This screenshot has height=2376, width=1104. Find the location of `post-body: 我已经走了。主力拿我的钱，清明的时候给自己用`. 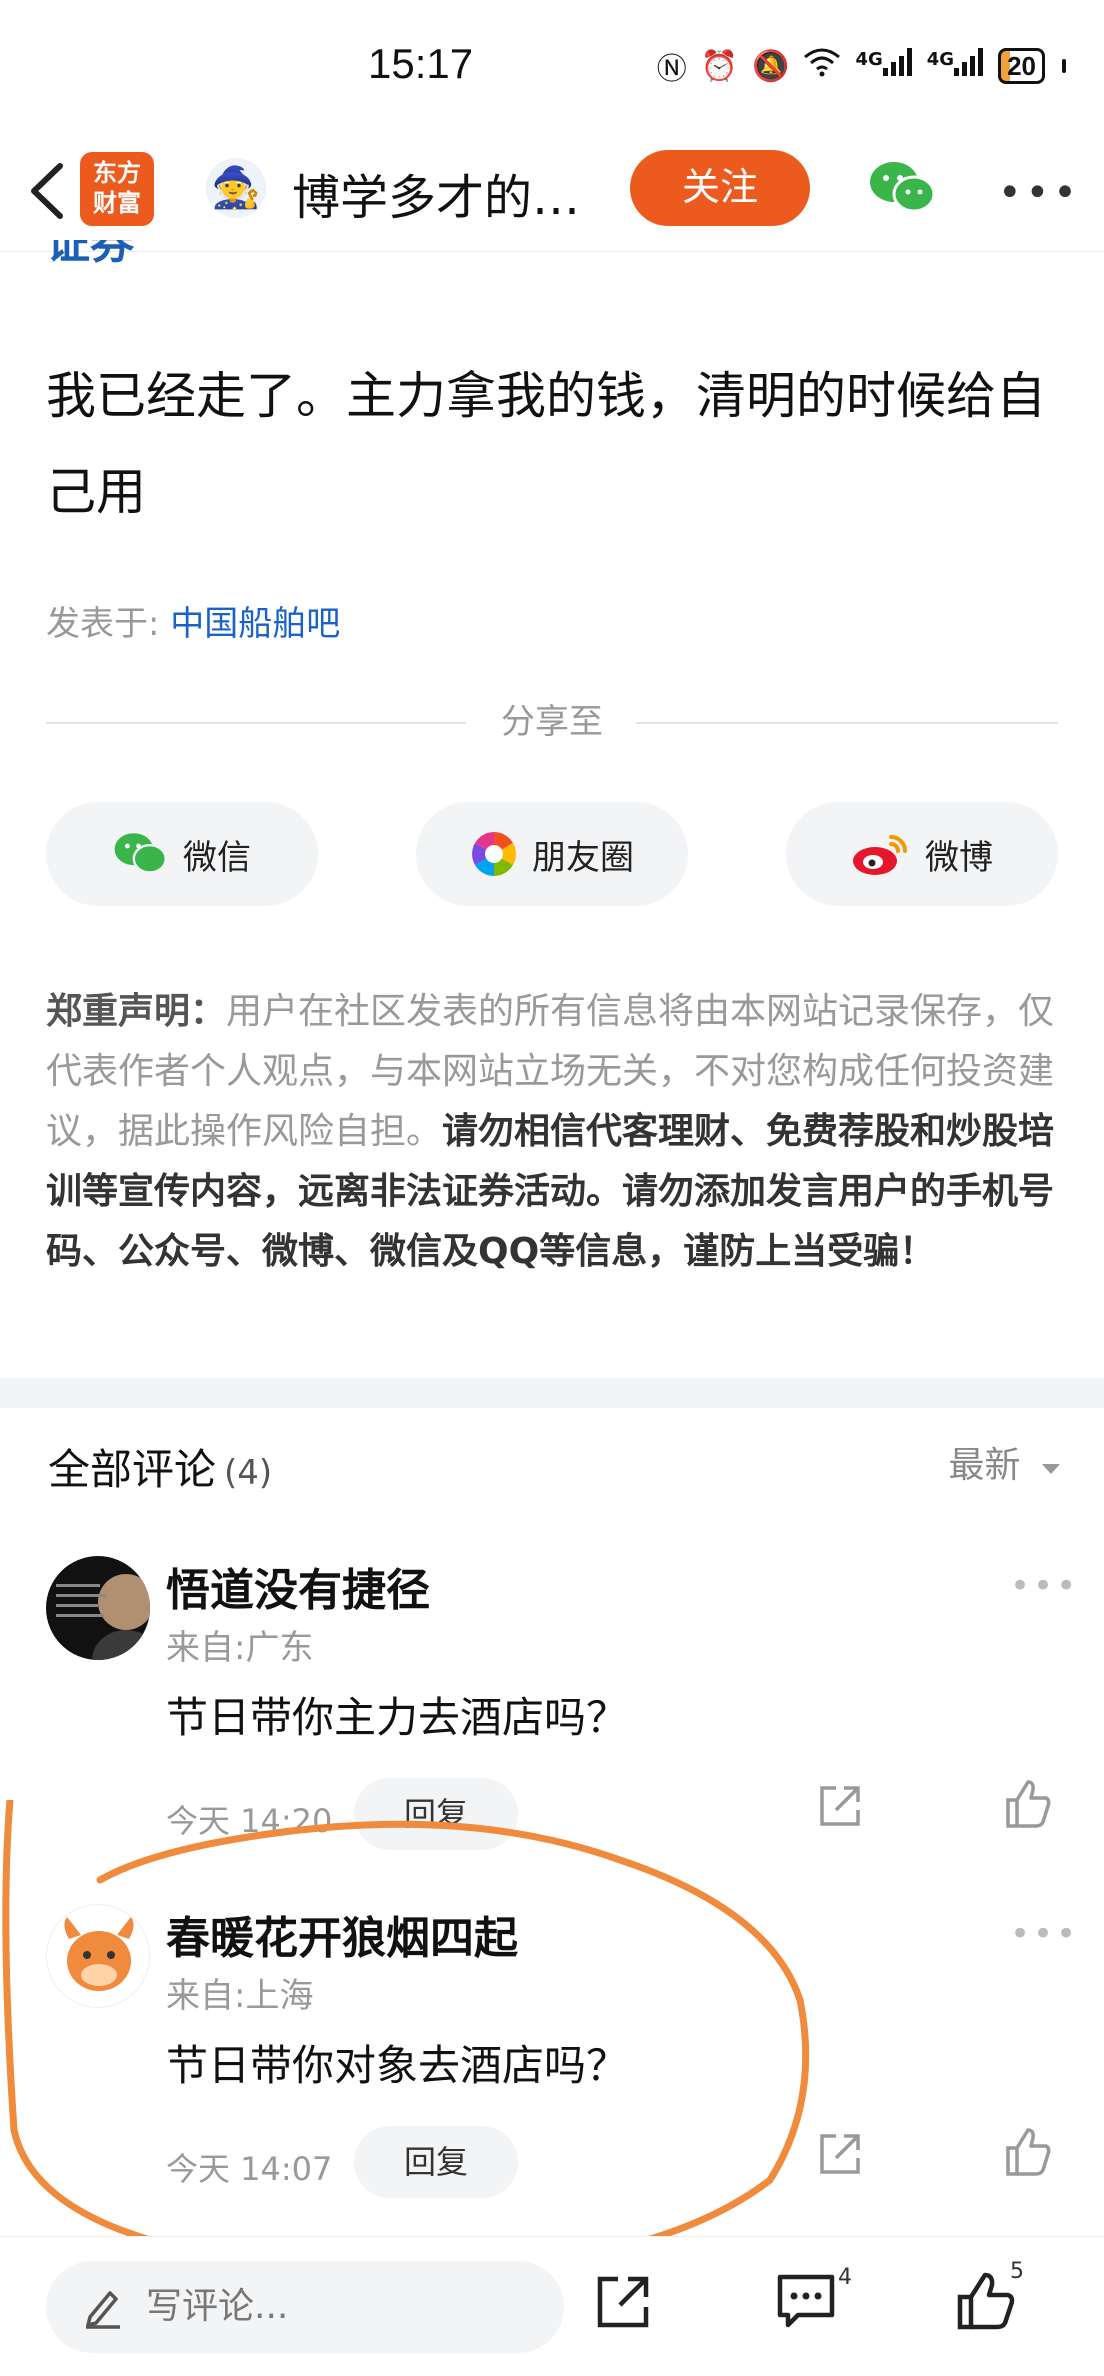

post-body: 我已经走了。主力拿我的钱，清明的时候给自己用 is located at coordinates (546, 444).